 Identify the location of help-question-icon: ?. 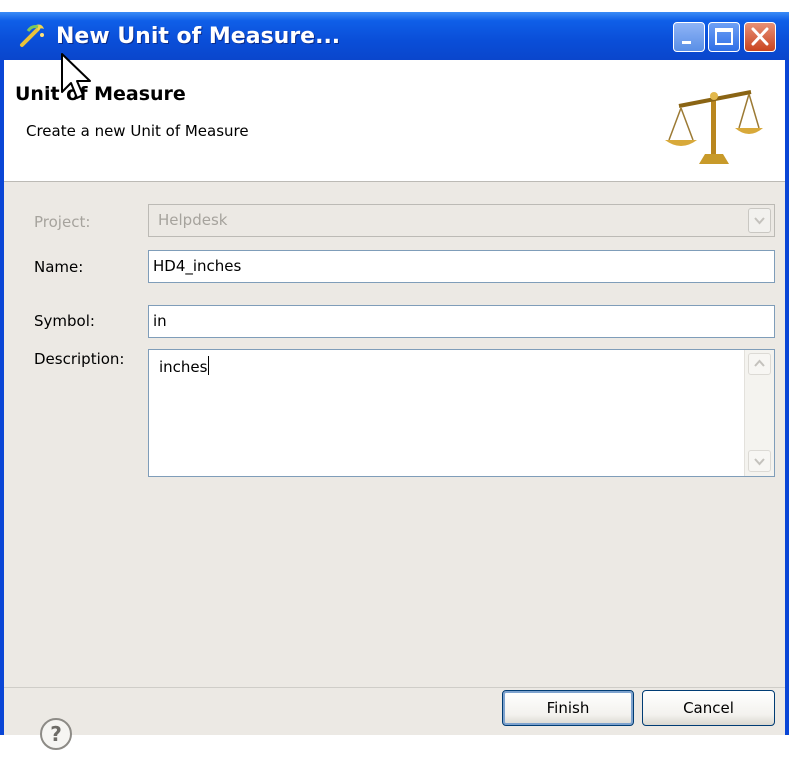
(56, 734).